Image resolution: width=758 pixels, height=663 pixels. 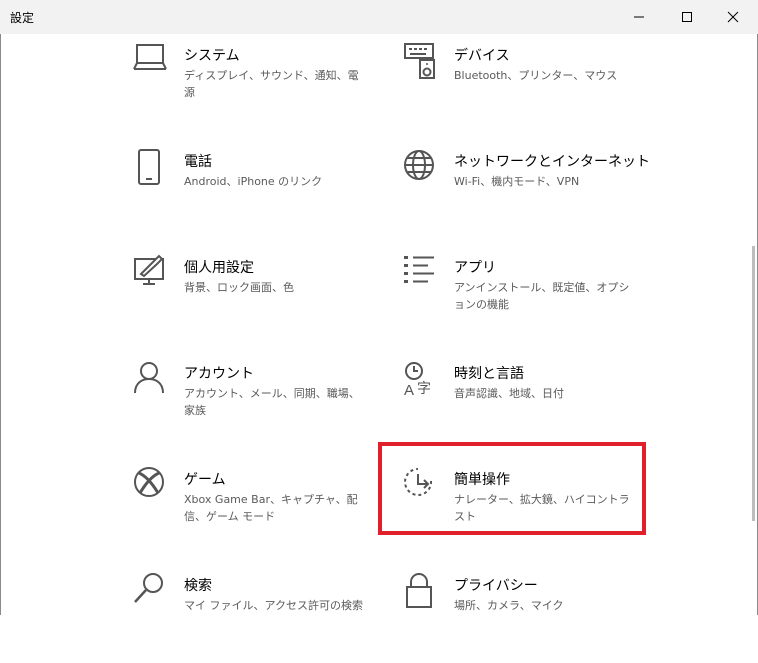 I want to click on maximize-icon, so click(x=687, y=17).